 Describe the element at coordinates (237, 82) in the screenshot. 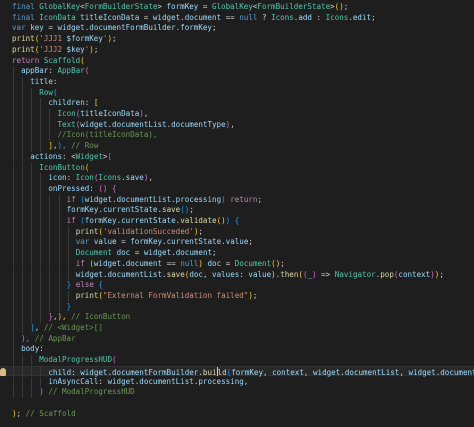

I see `code-line: title:` at that location.